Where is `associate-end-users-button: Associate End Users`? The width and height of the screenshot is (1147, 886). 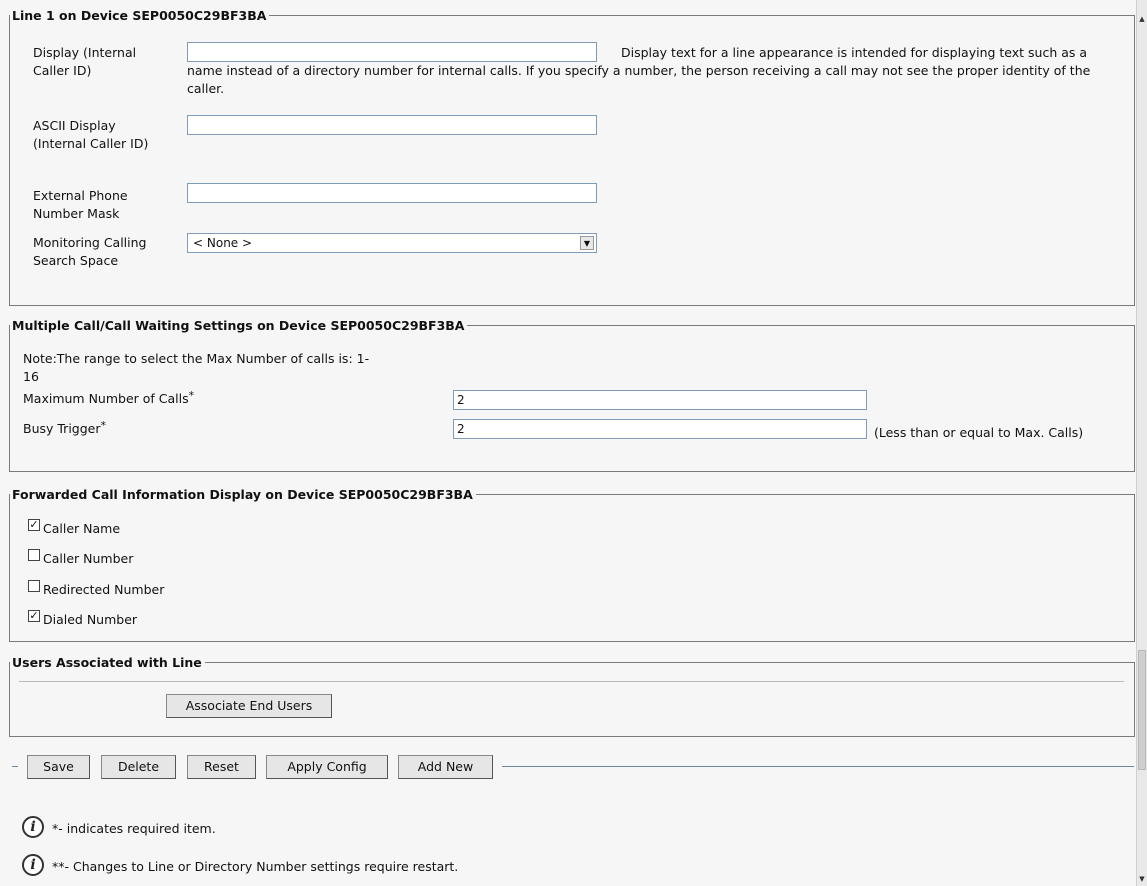
associate-end-users-button: Associate End Users is located at coordinates (249, 706).